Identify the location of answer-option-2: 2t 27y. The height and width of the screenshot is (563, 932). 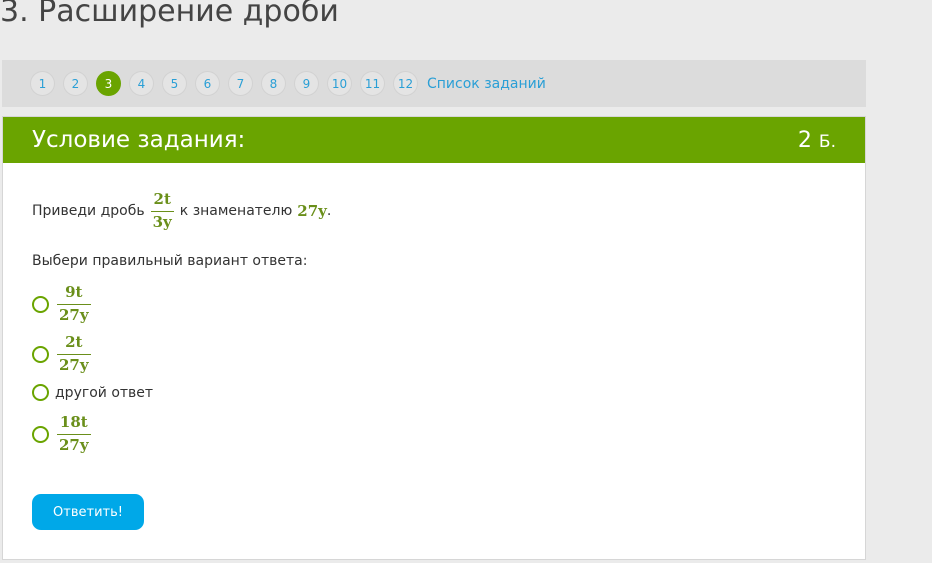
(64, 354).